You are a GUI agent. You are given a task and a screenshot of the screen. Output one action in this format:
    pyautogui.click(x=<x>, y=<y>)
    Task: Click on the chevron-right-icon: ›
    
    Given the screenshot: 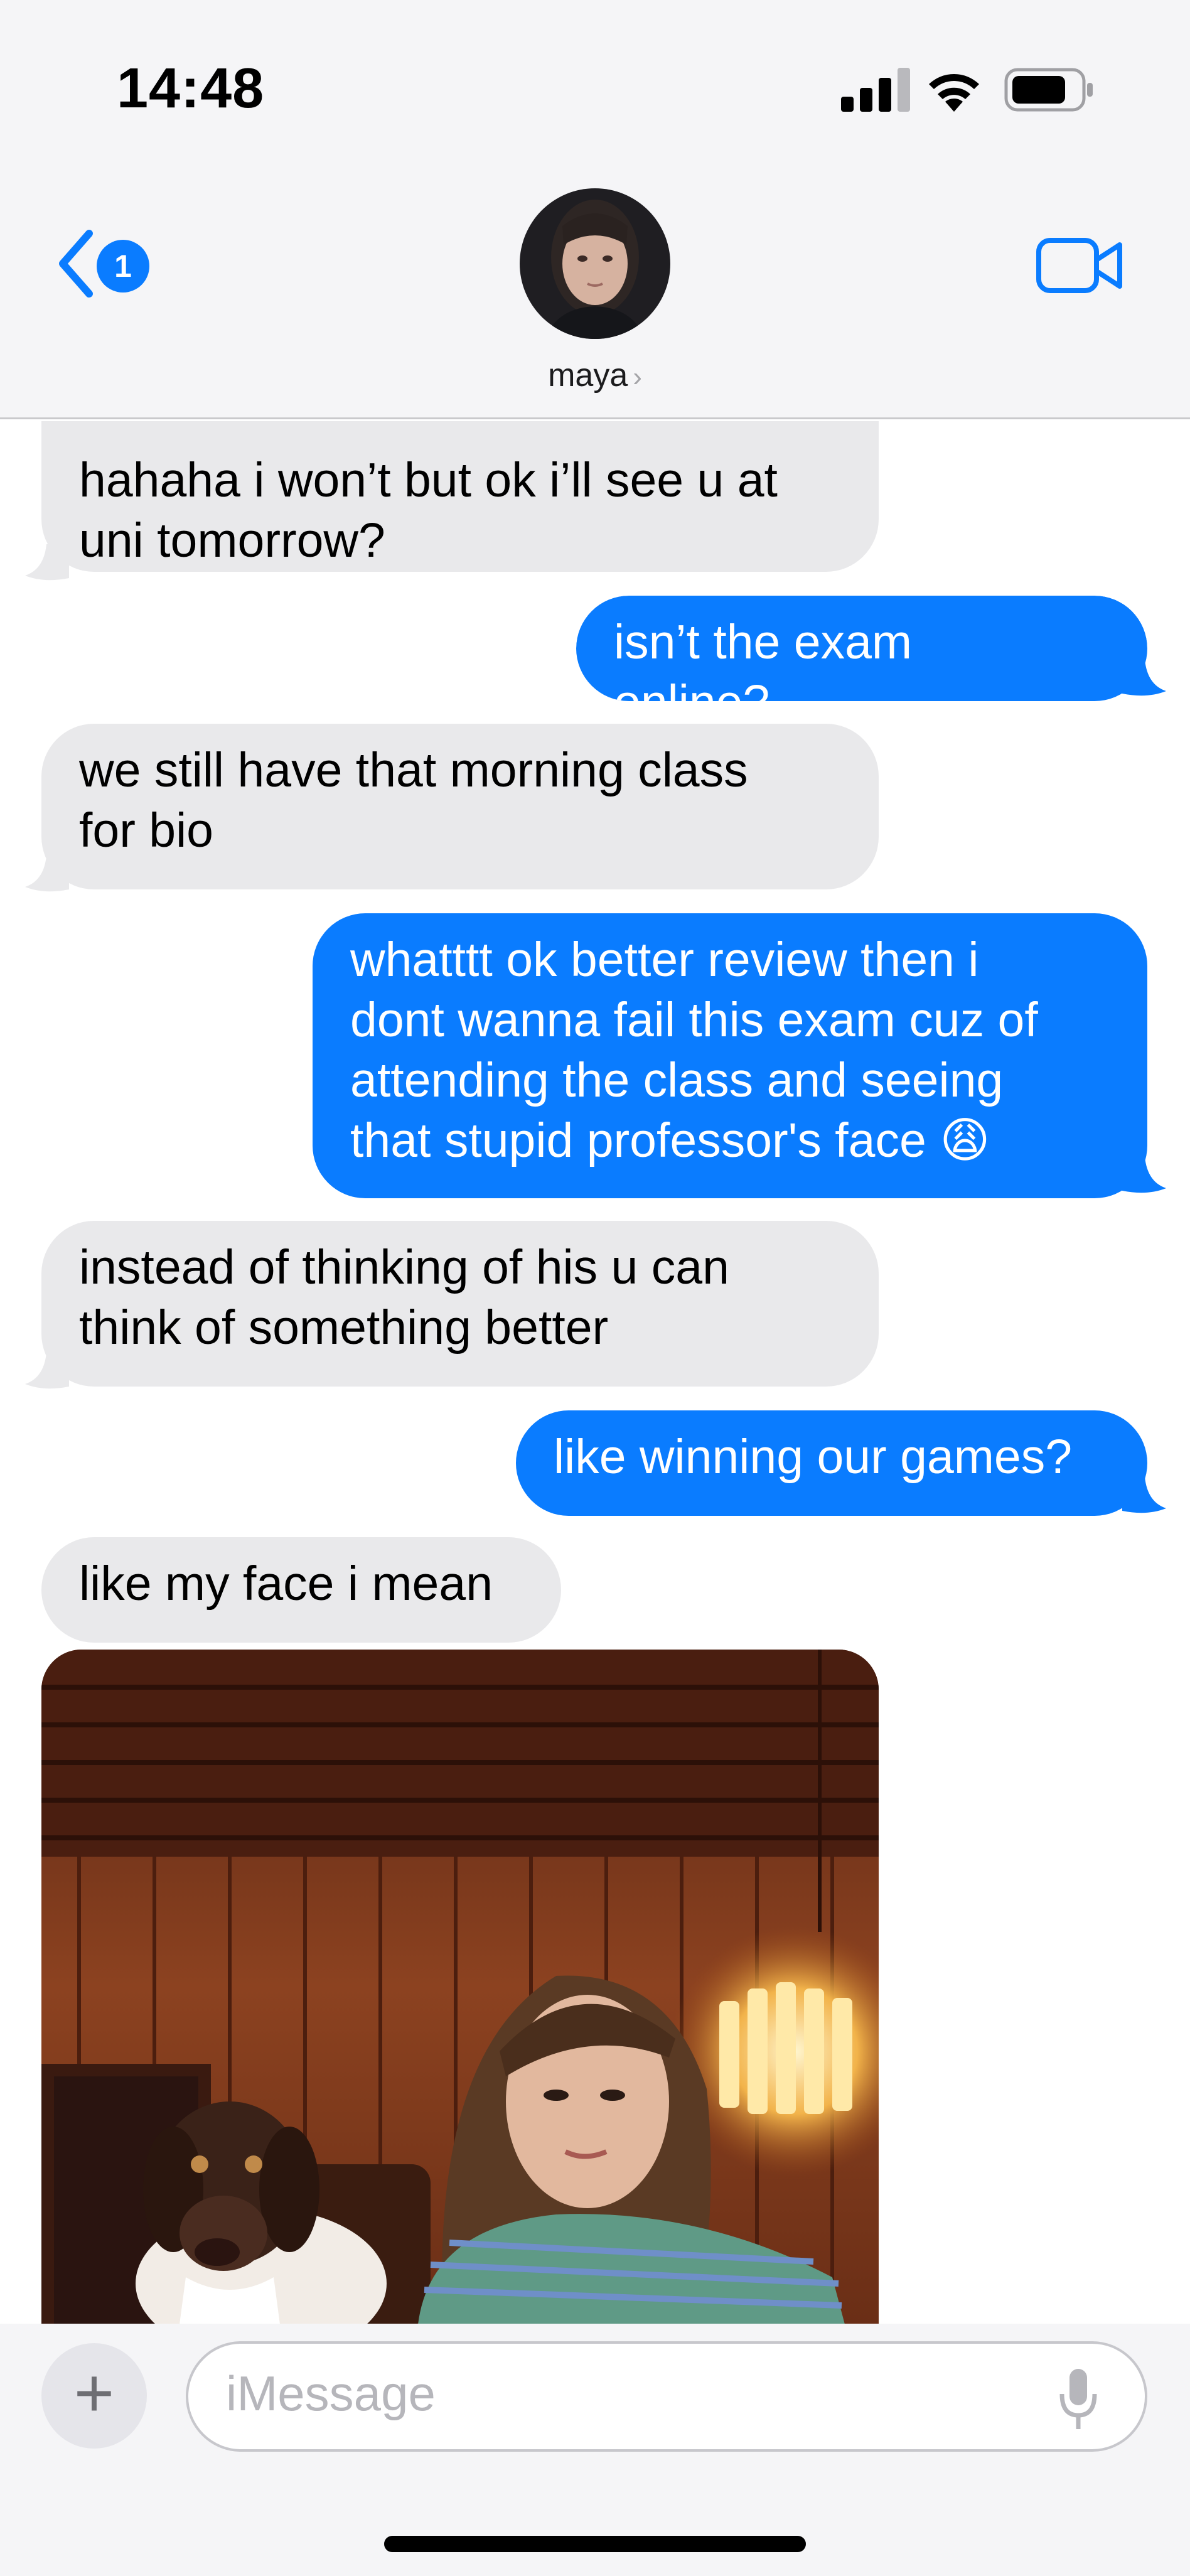 What is the action you would take?
    pyautogui.click(x=637, y=377)
    